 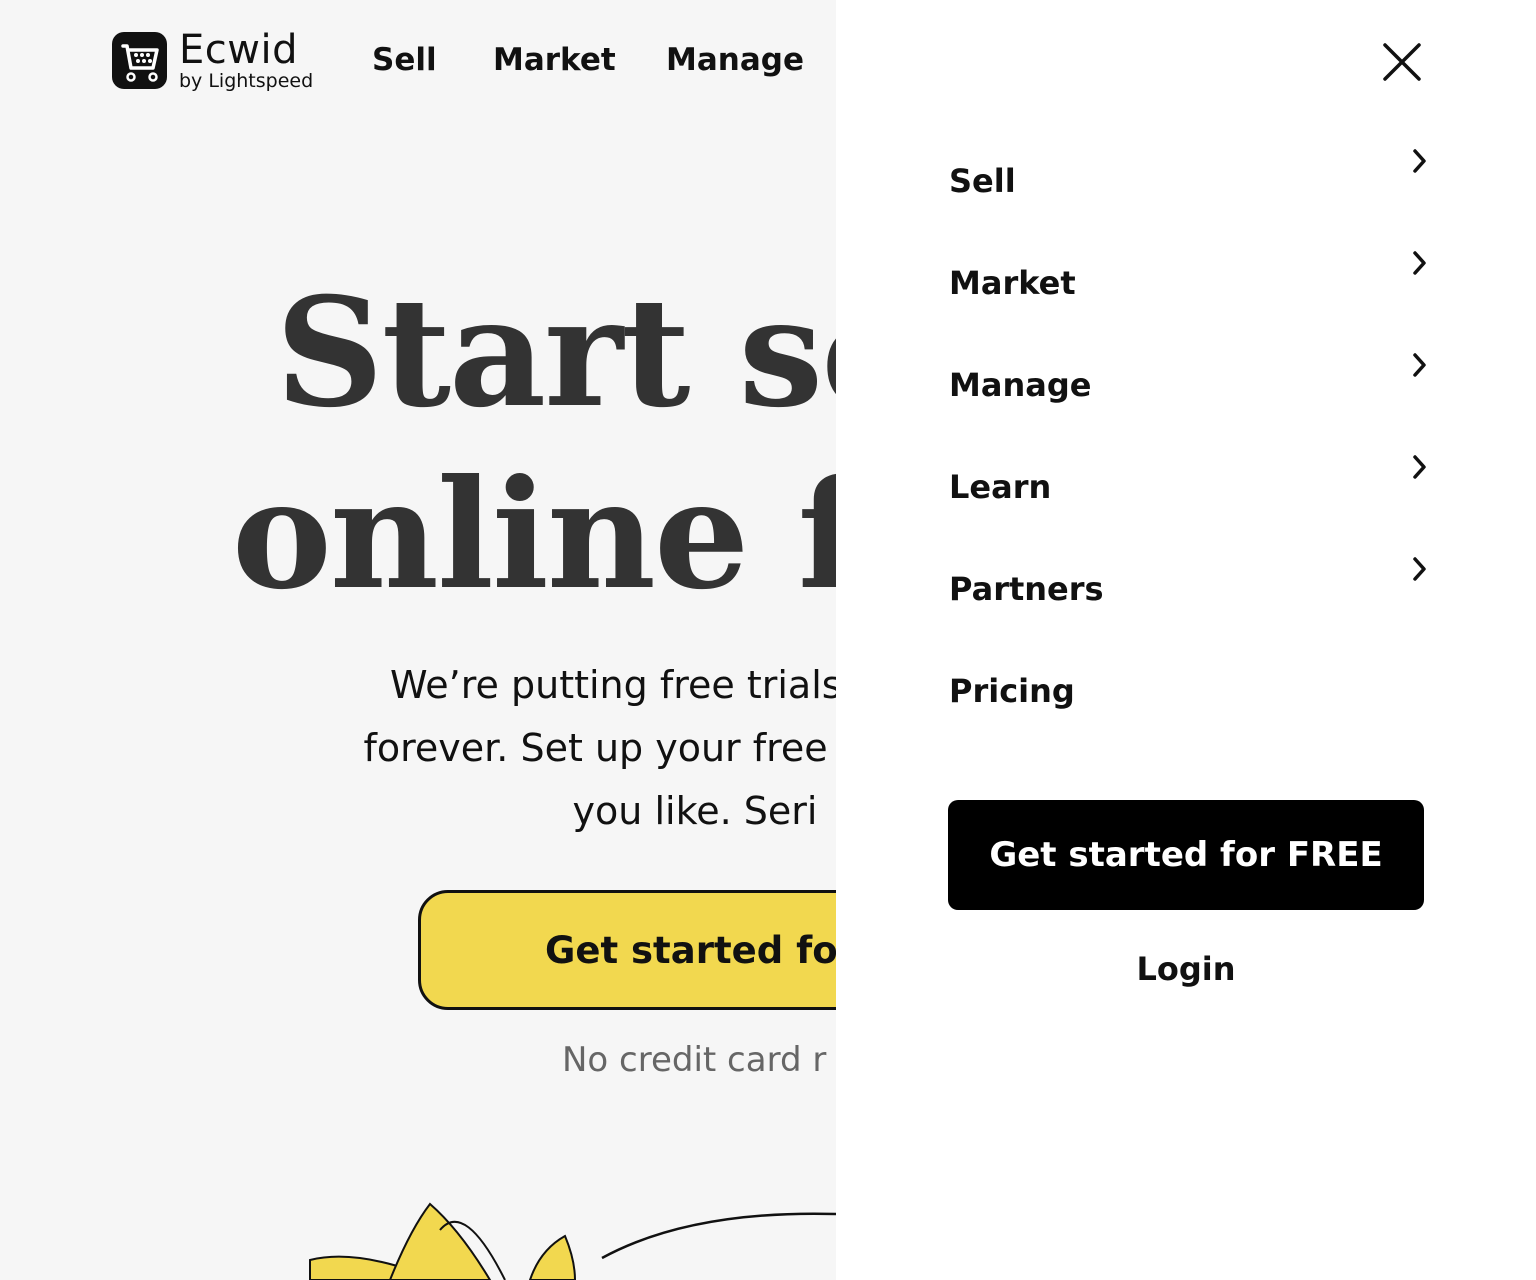 I want to click on brand-subtitle: by Lightspeed, so click(x=246, y=81).